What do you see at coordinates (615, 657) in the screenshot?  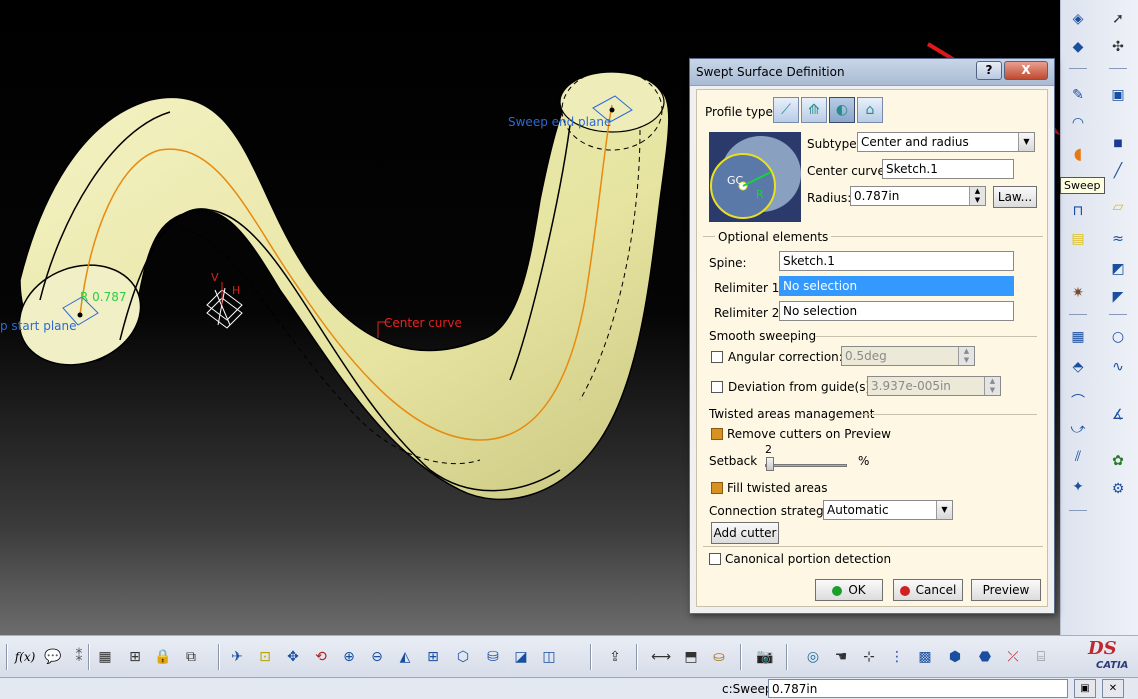 I see `update-icon: ⇪` at bounding box center [615, 657].